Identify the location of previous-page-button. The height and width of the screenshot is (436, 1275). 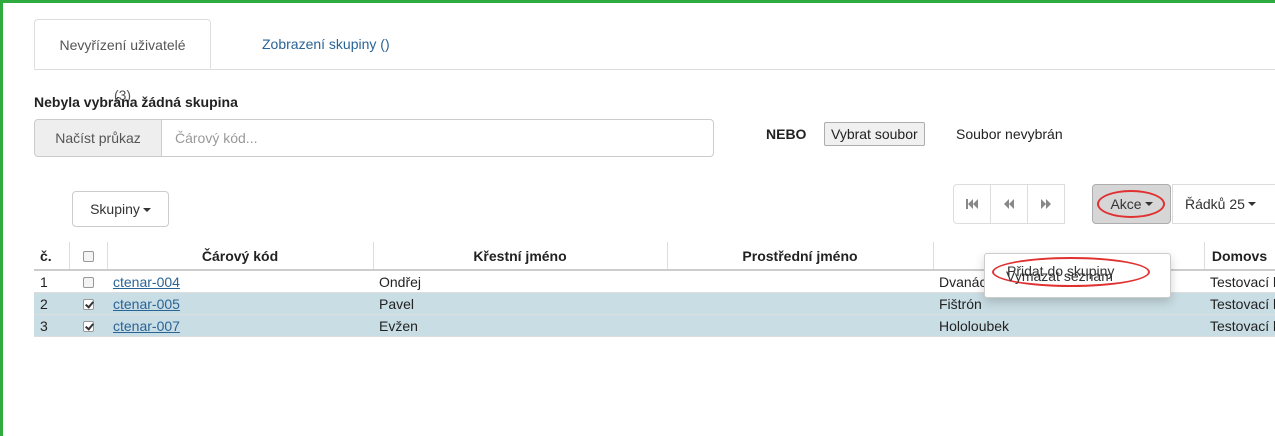
(1009, 204).